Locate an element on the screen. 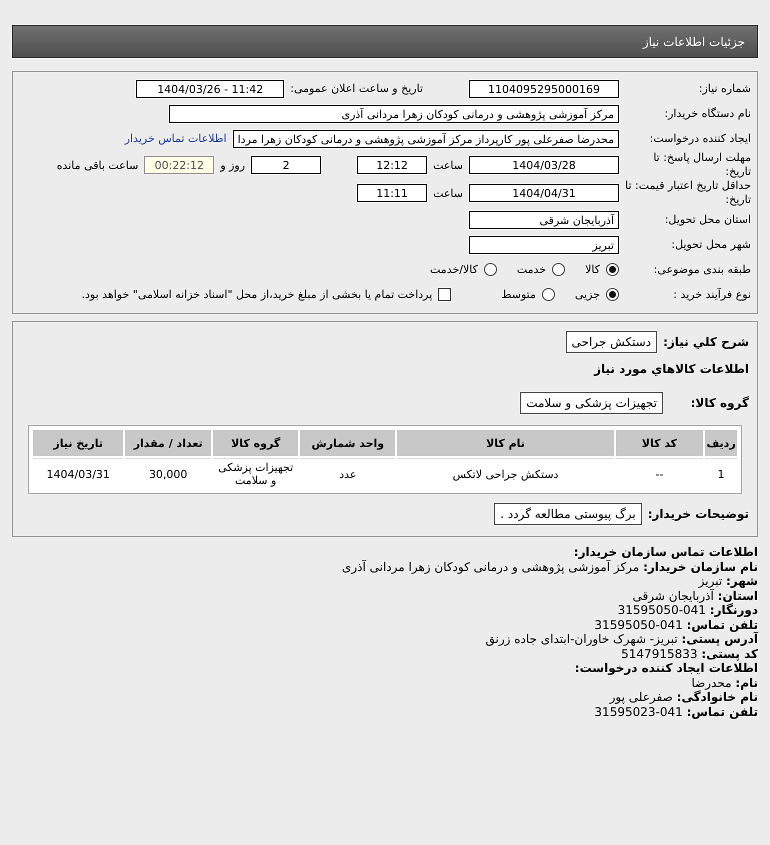 The height and width of the screenshot is (845, 770). buyer-name-field: مرکز آموزشی پژوهشی و درمانی کودکان زهرا مردانی آذری is located at coordinates (394, 113).